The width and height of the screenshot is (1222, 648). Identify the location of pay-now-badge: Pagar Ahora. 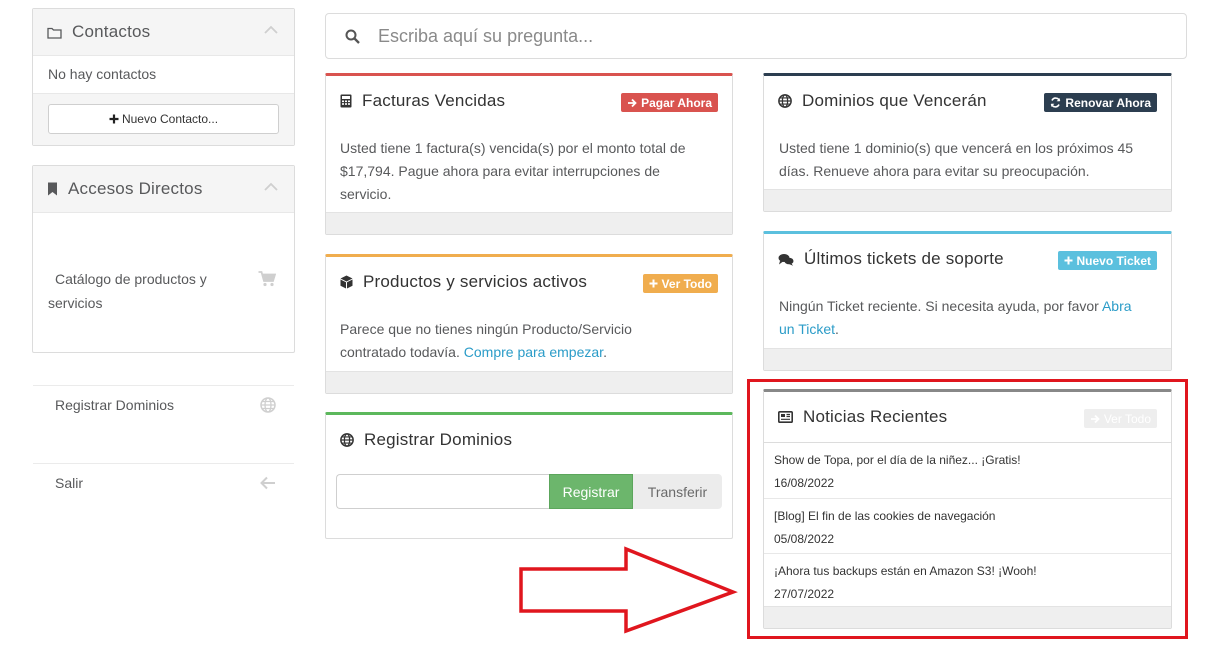
(669, 102).